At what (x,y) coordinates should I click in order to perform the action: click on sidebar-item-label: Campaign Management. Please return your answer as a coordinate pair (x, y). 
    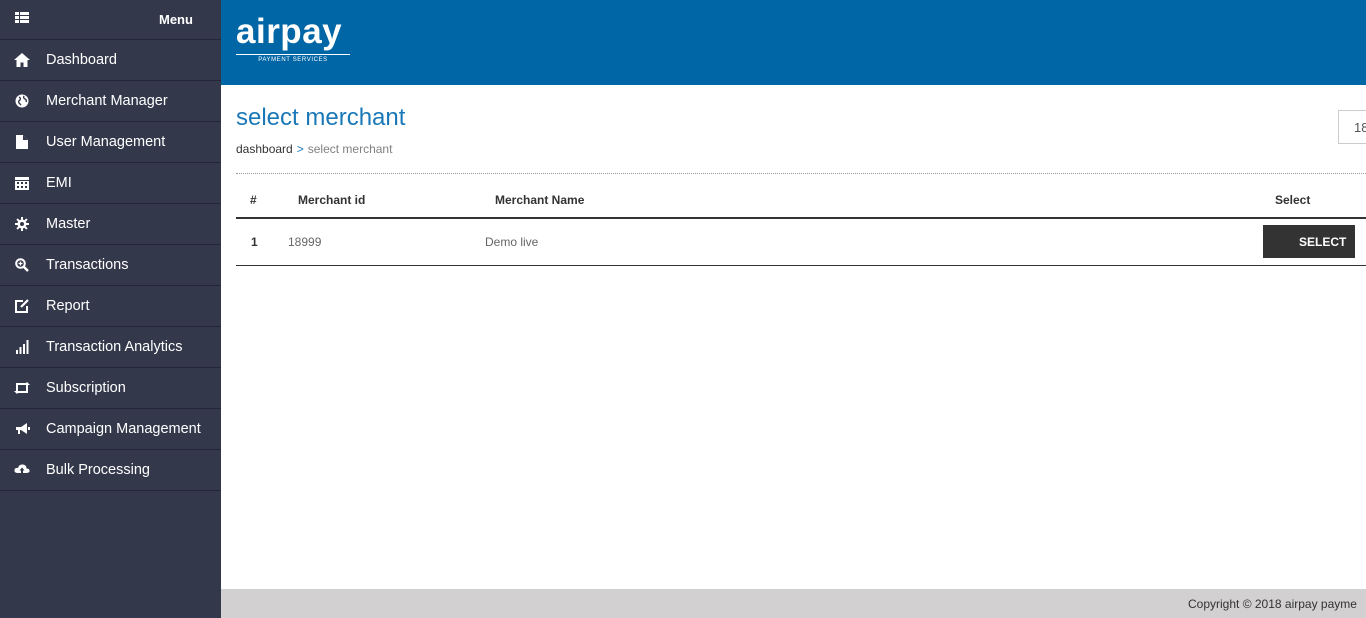
    Looking at the image, I should click on (123, 429).